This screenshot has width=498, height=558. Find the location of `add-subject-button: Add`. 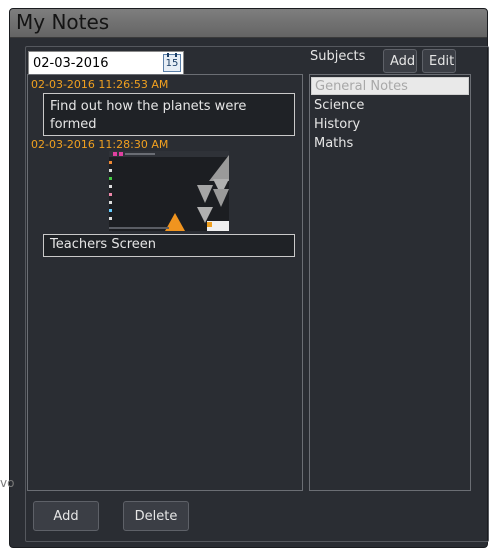

add-subject-button: Add is located at coordinates (400, 61).